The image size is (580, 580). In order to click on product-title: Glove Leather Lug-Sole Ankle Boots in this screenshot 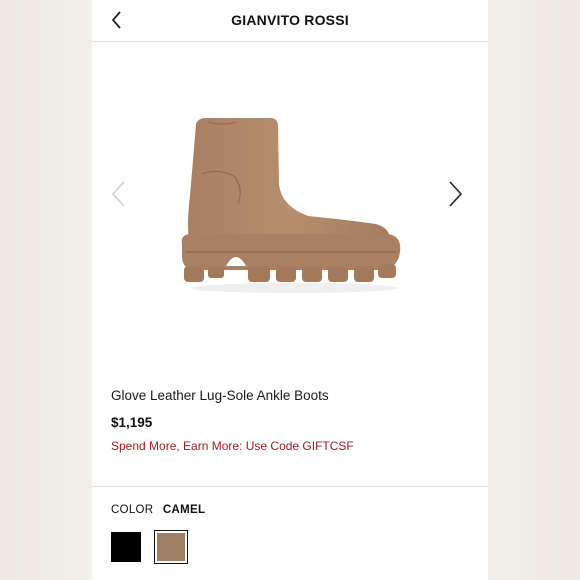, I will do `click(220, 395)`.